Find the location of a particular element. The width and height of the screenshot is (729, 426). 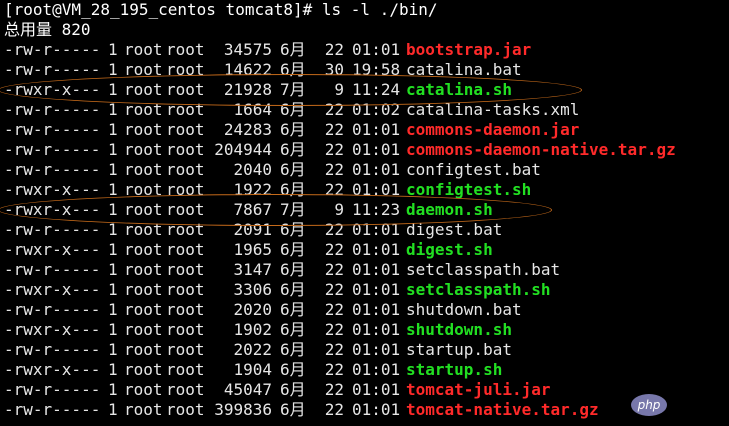

size-cell: 3147 is located at coordinates (252, 269).